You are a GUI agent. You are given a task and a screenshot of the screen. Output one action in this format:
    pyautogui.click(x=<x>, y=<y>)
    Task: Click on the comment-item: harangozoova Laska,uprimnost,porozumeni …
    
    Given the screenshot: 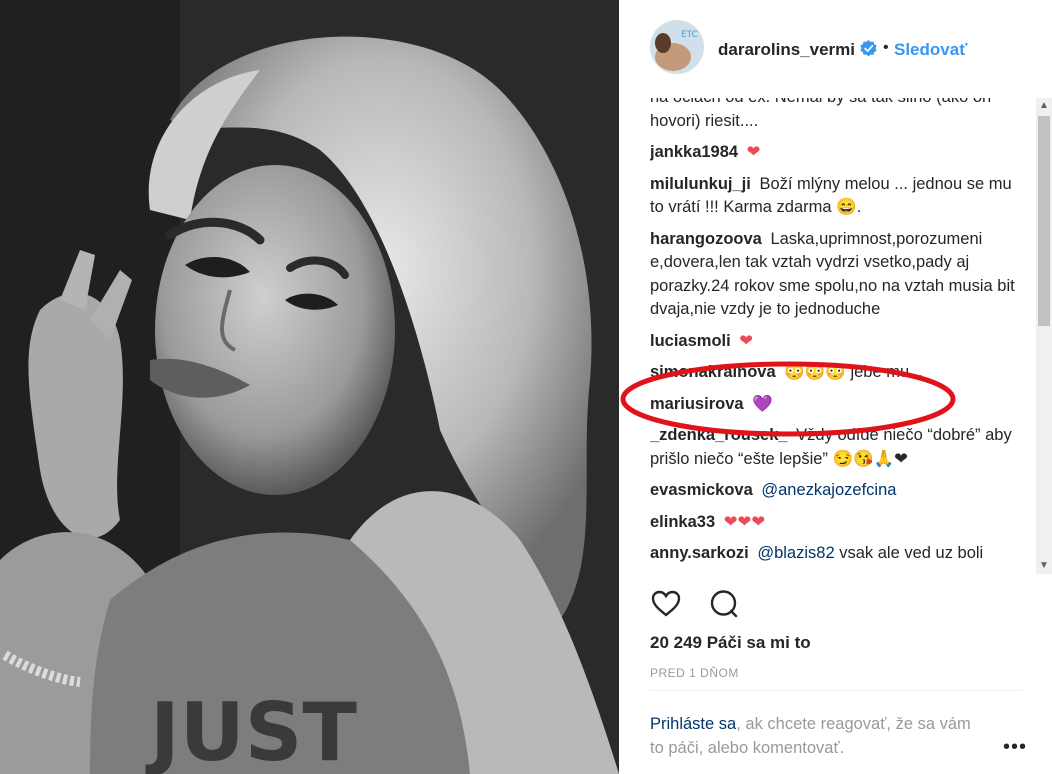 What is the action you would take?
    pyautogui.click(x=837, y=275)
    